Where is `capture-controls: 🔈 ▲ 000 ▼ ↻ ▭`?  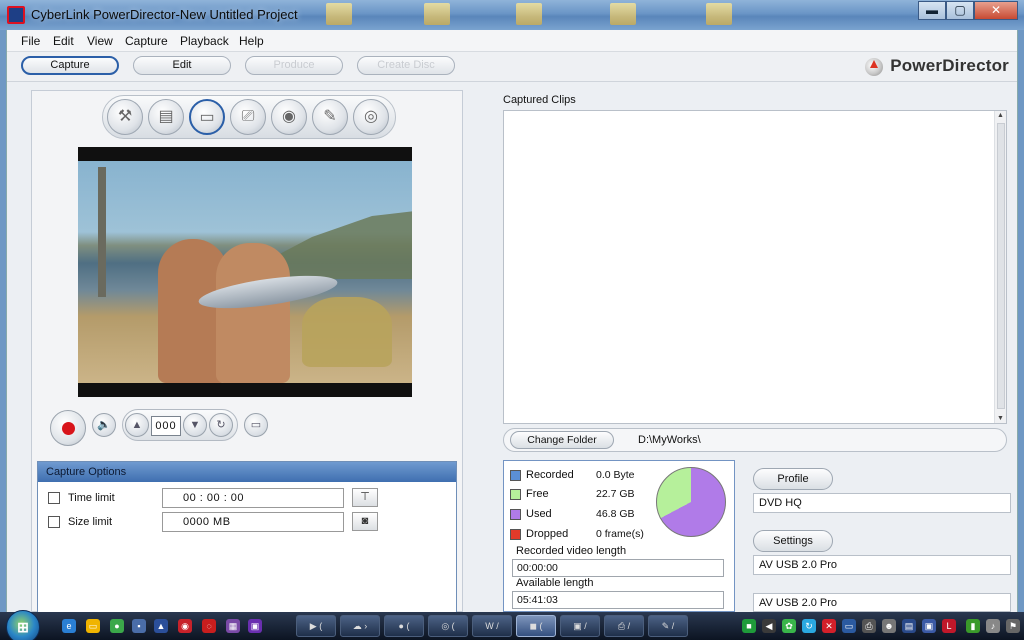
capture-controls: 🔈 ▲ 000 ▼ ↻ ▭ is located at coordinates (191, 427).